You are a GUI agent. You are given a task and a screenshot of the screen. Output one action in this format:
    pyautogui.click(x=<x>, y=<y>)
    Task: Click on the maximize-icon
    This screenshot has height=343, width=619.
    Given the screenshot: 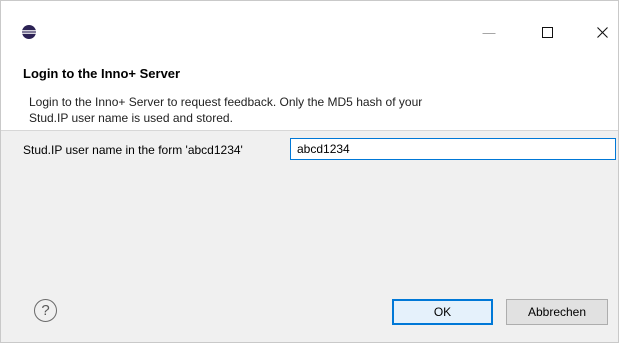 What is the action you would take?
    pyautogui.click(x=547, y=32)
    